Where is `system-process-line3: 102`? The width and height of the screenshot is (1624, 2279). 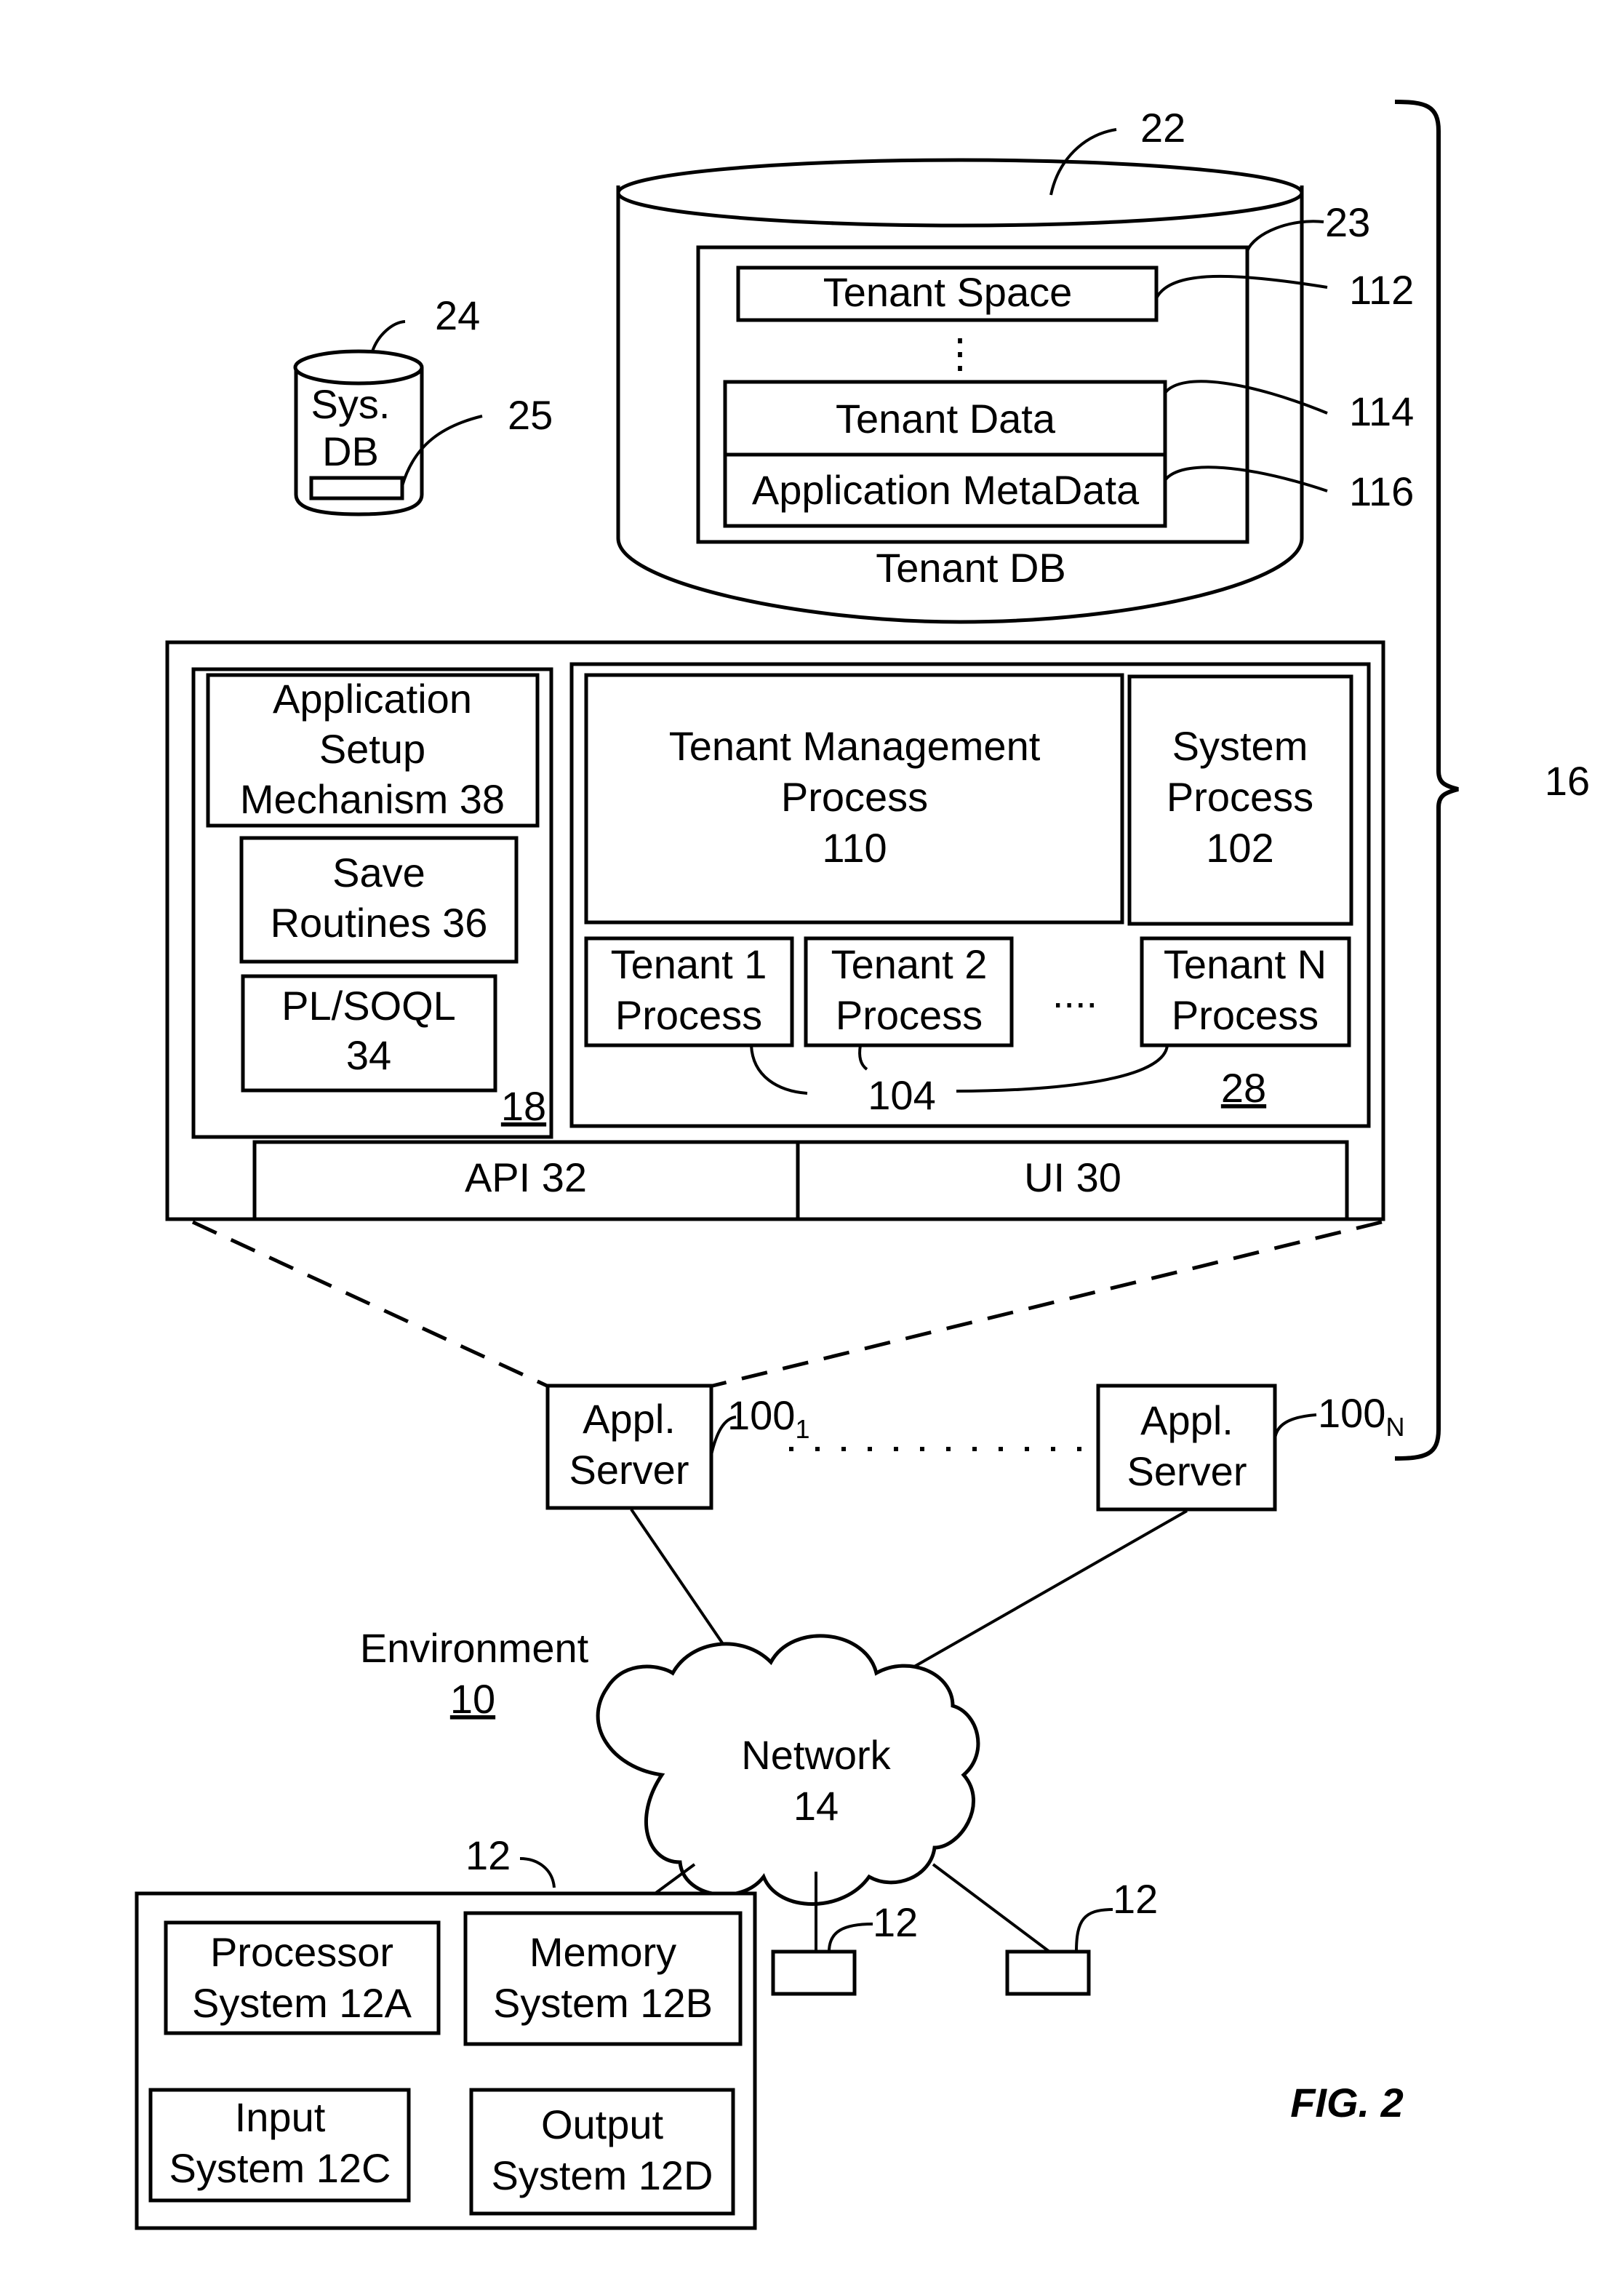
system-process-line3: 102 is located at coordinates (1239, 848).